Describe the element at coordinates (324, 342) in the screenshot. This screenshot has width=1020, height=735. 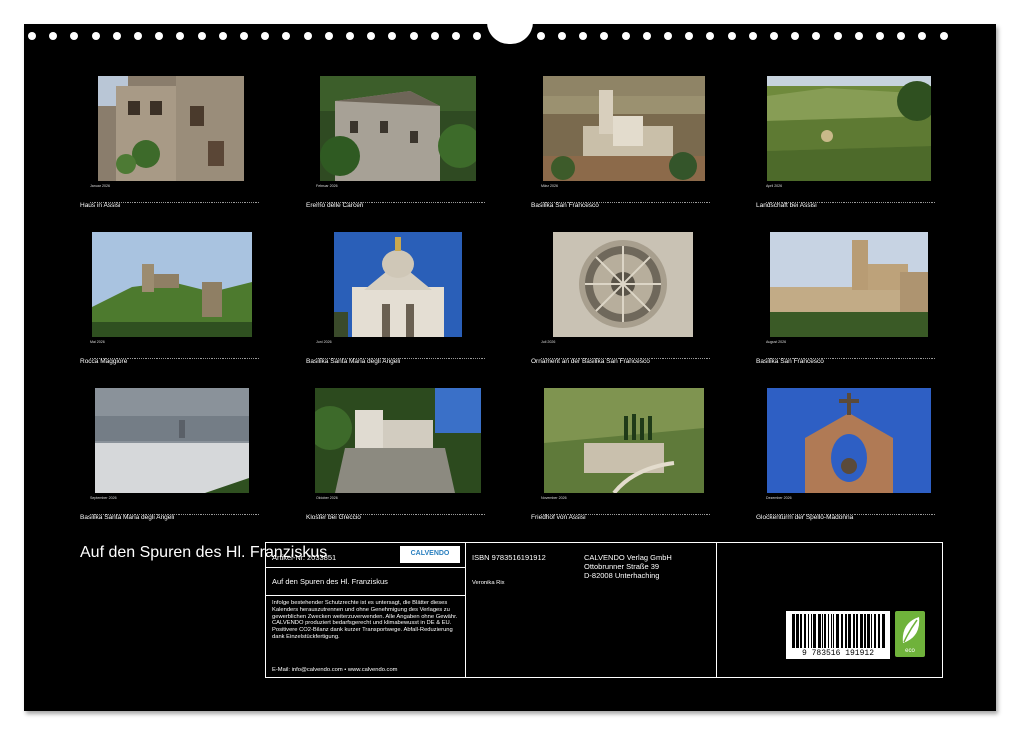
I see `month-label: Juni 2026` at that location.